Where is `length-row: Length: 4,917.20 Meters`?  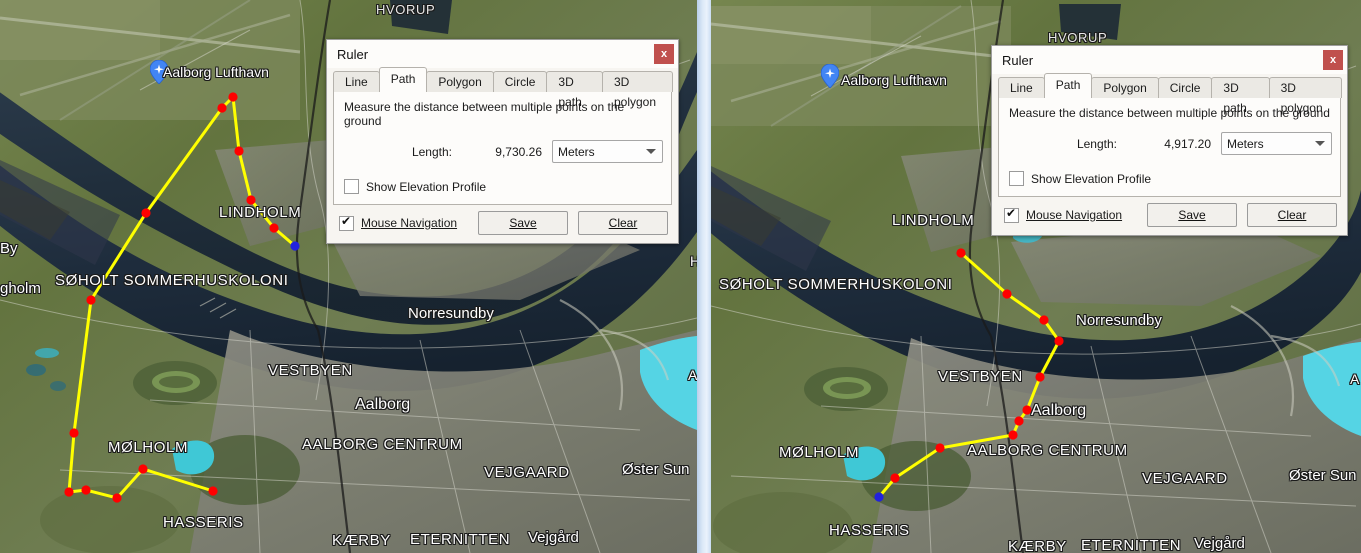 length-row: Length: 4,917.20 Meters is located at coordinates (1169, 143).